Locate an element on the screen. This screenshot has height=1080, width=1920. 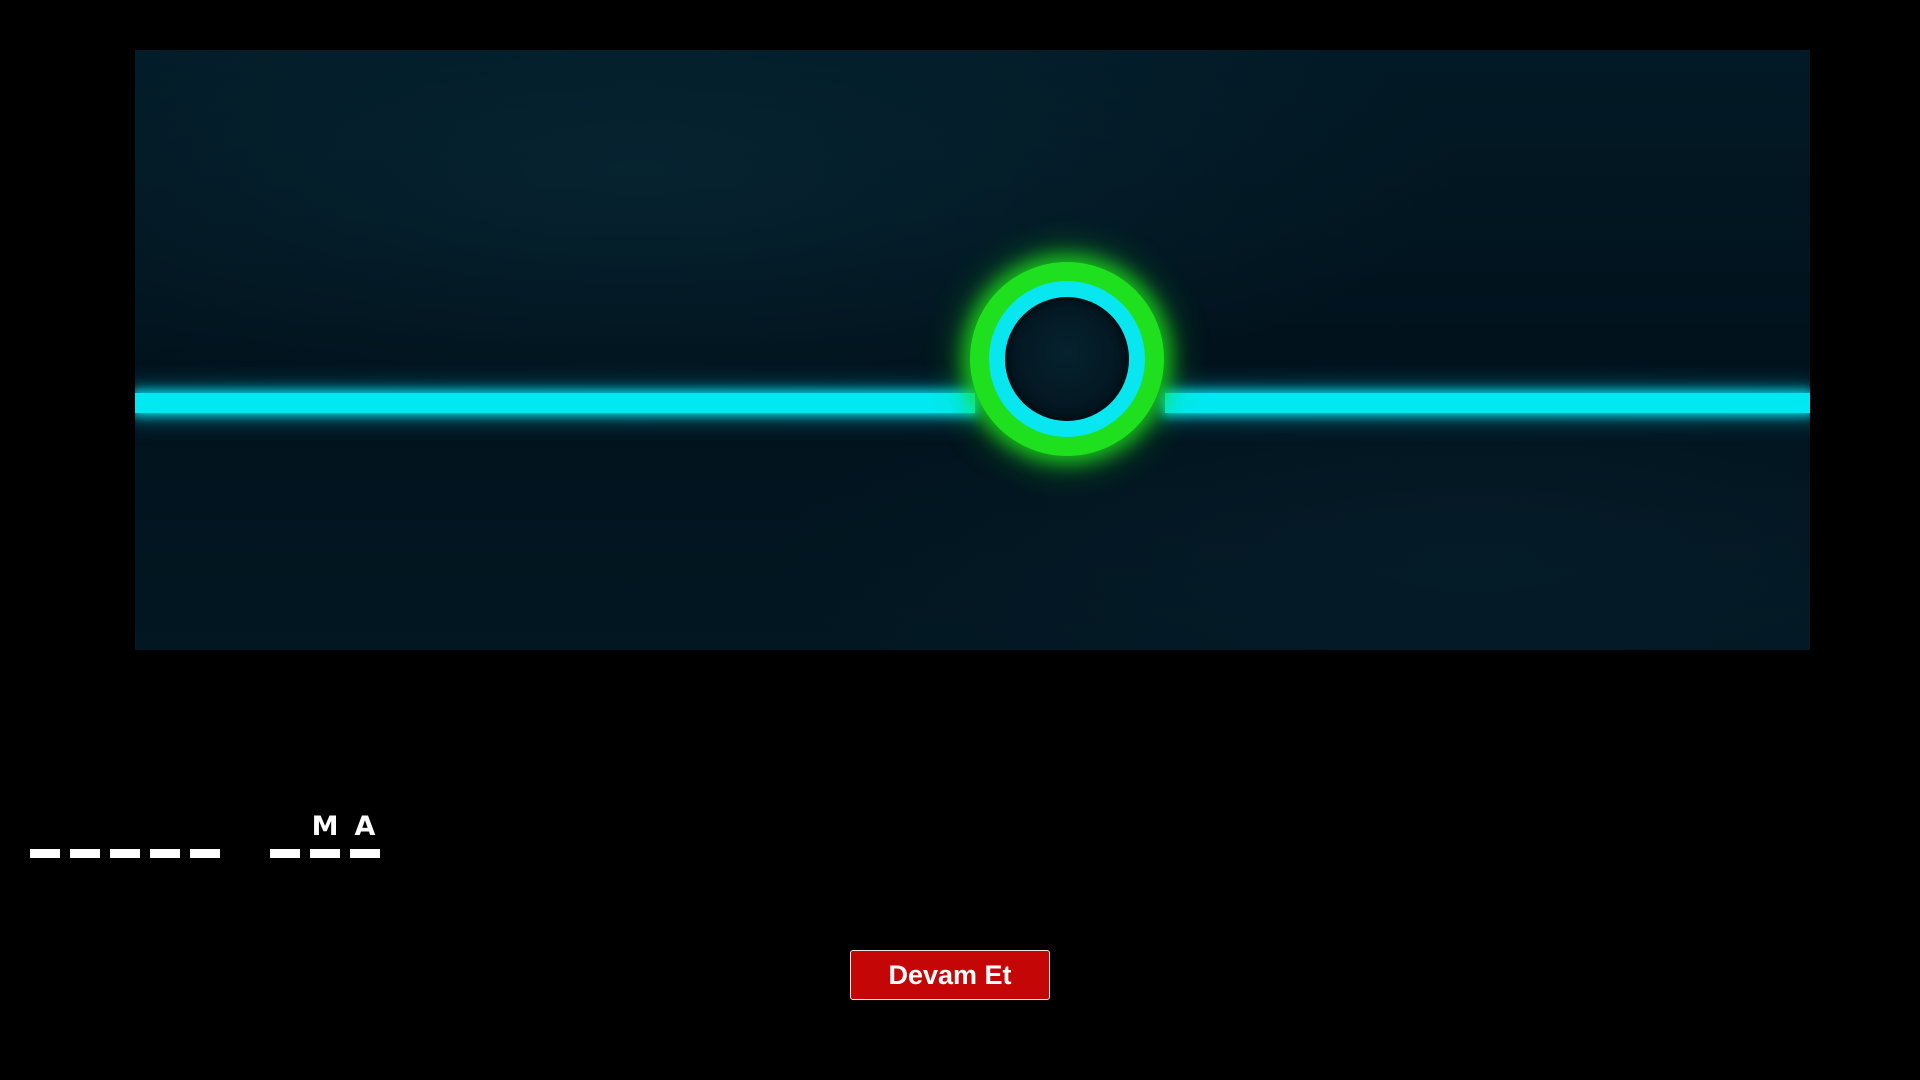
slot-letter: M is located at coordinates (325, 826).